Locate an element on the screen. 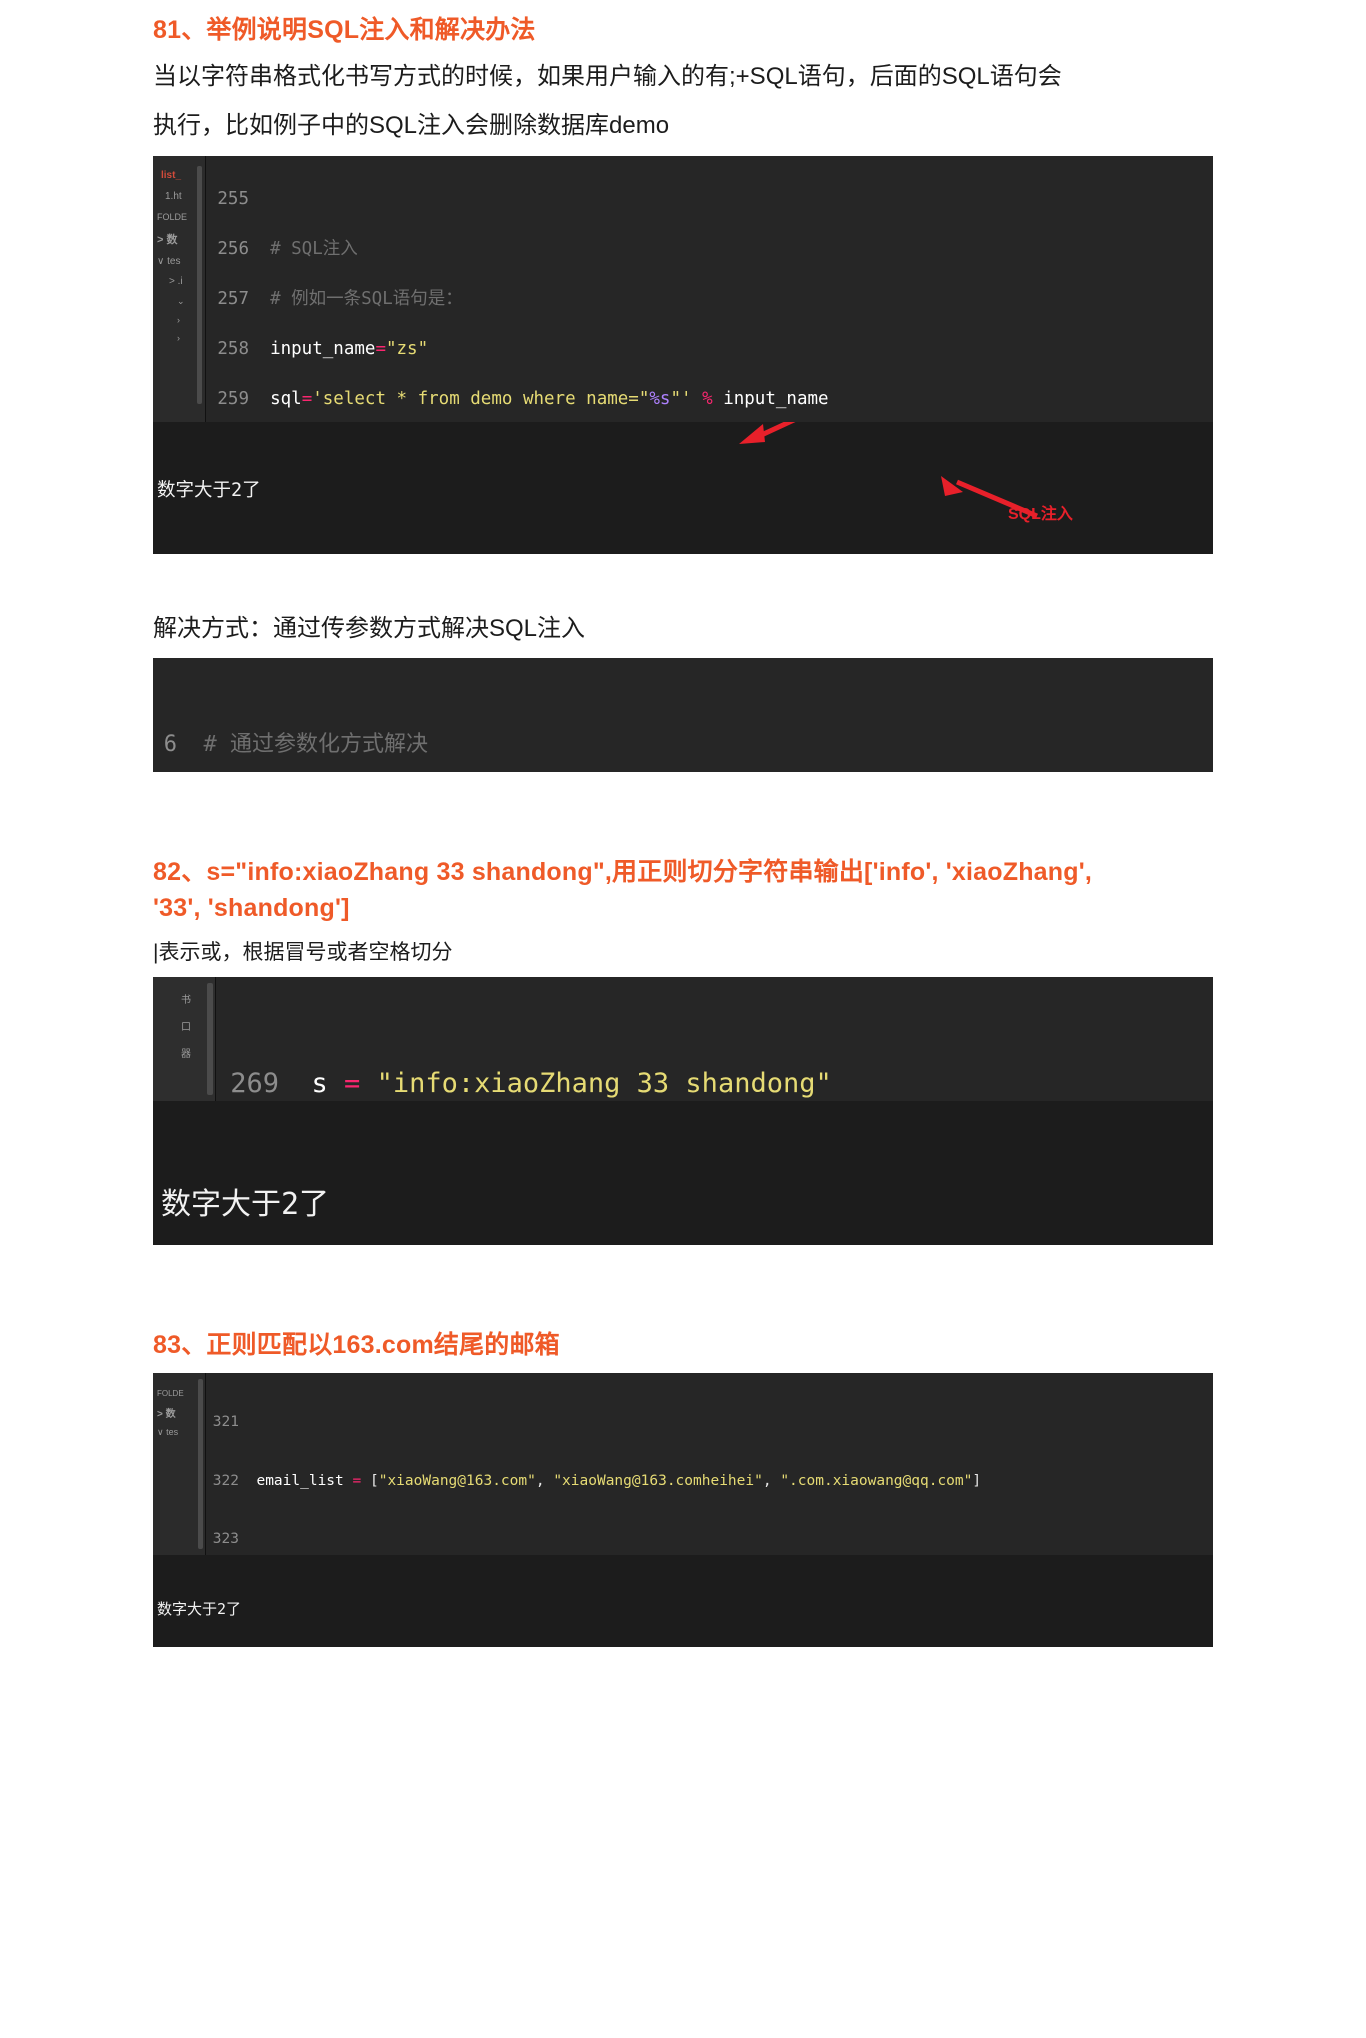 This screenshot has height=2038, width=1366. sidebar-glyph-0: 书 is located at coordinates (186, 1001).